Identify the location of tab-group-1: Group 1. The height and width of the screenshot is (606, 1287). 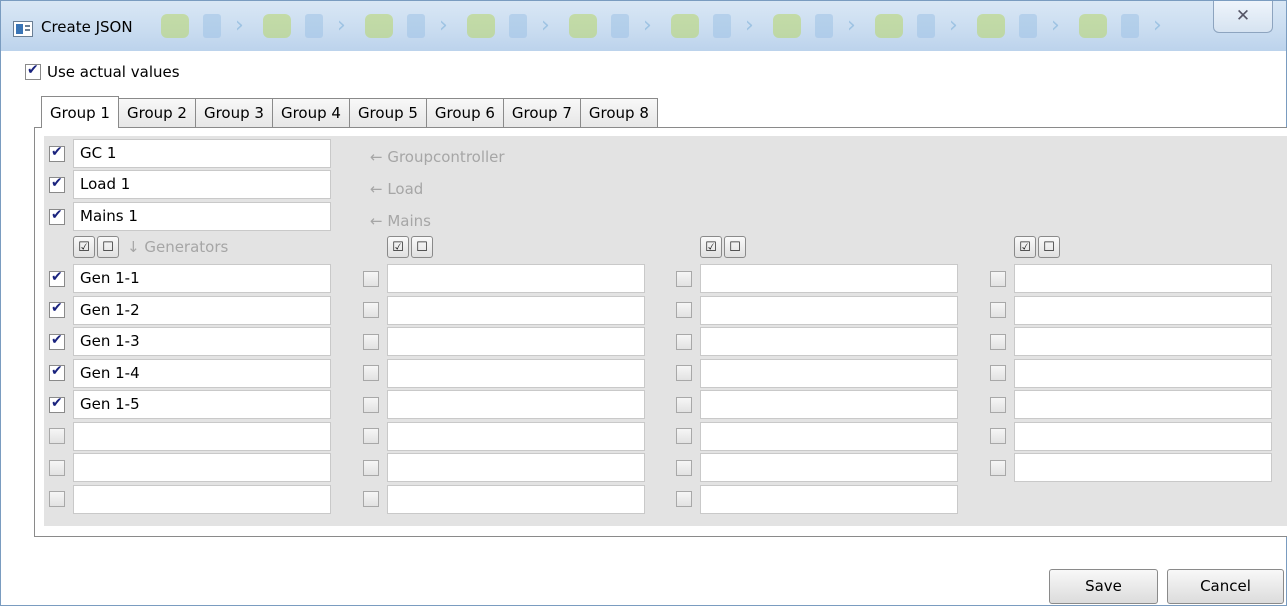
(80, 112).